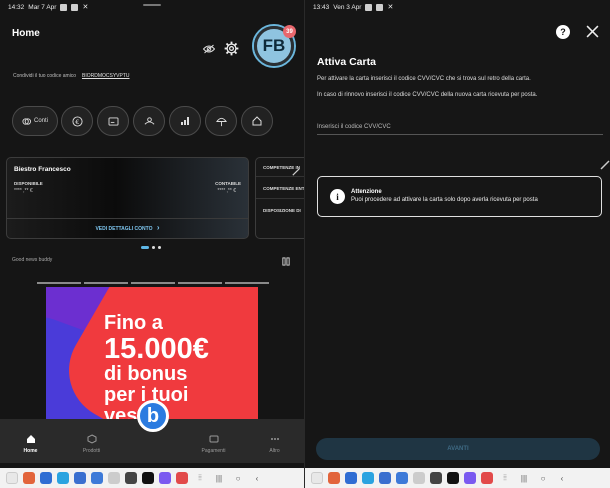 This screenshot has height=488, width=610. What do you see at coordinates (209, 49) in the screenshot?
I see `hide-balance-icon` at bounding box center [209, 49].